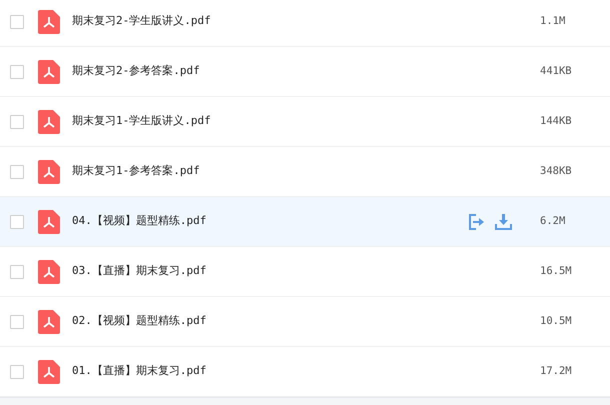 The height and width of the screenshot is (405, 610). What do you see at coordinates (556, 271) in the screenshot?
I see `file-size: 16.5M` at bounding box center [556, 271].